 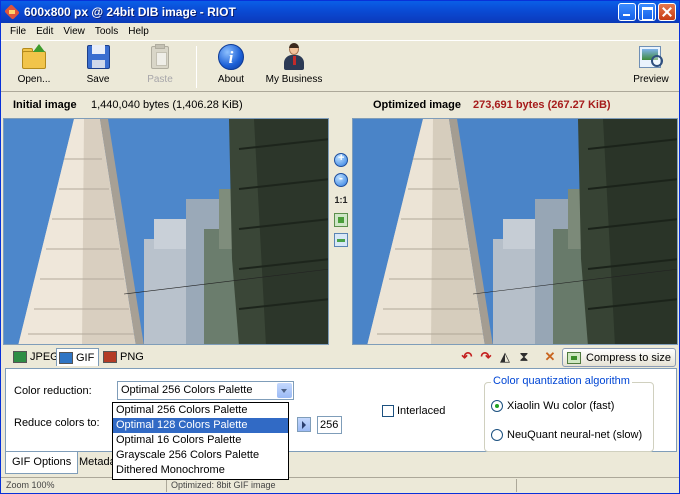 What do you see at coordinates (561, 406) in the screenshot?
I see `xiaolin-wu-label: Xiaolin Wu color (fast)` at bounding box center [561, 406].